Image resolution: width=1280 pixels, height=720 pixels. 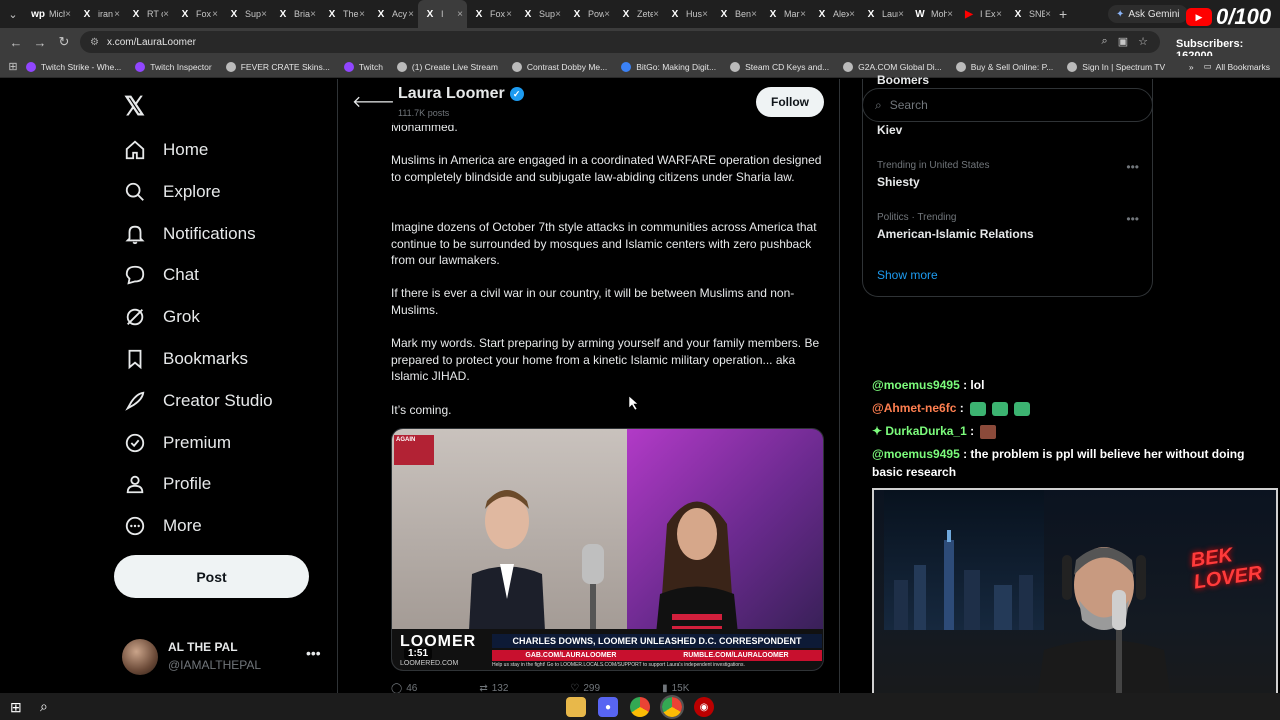 I want to click on nav-item-premium: Premium, so click(x=177, y=443).